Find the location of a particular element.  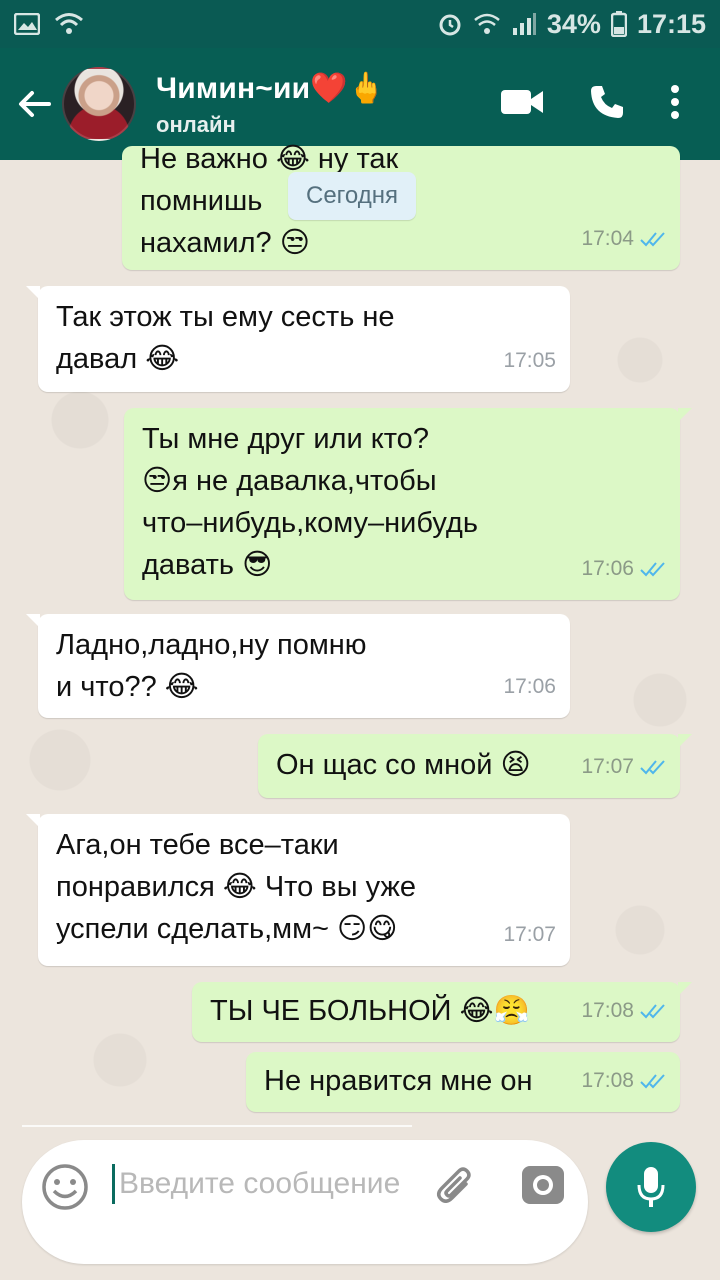

message-time: 17:05 is located at coordinates (529, 360).